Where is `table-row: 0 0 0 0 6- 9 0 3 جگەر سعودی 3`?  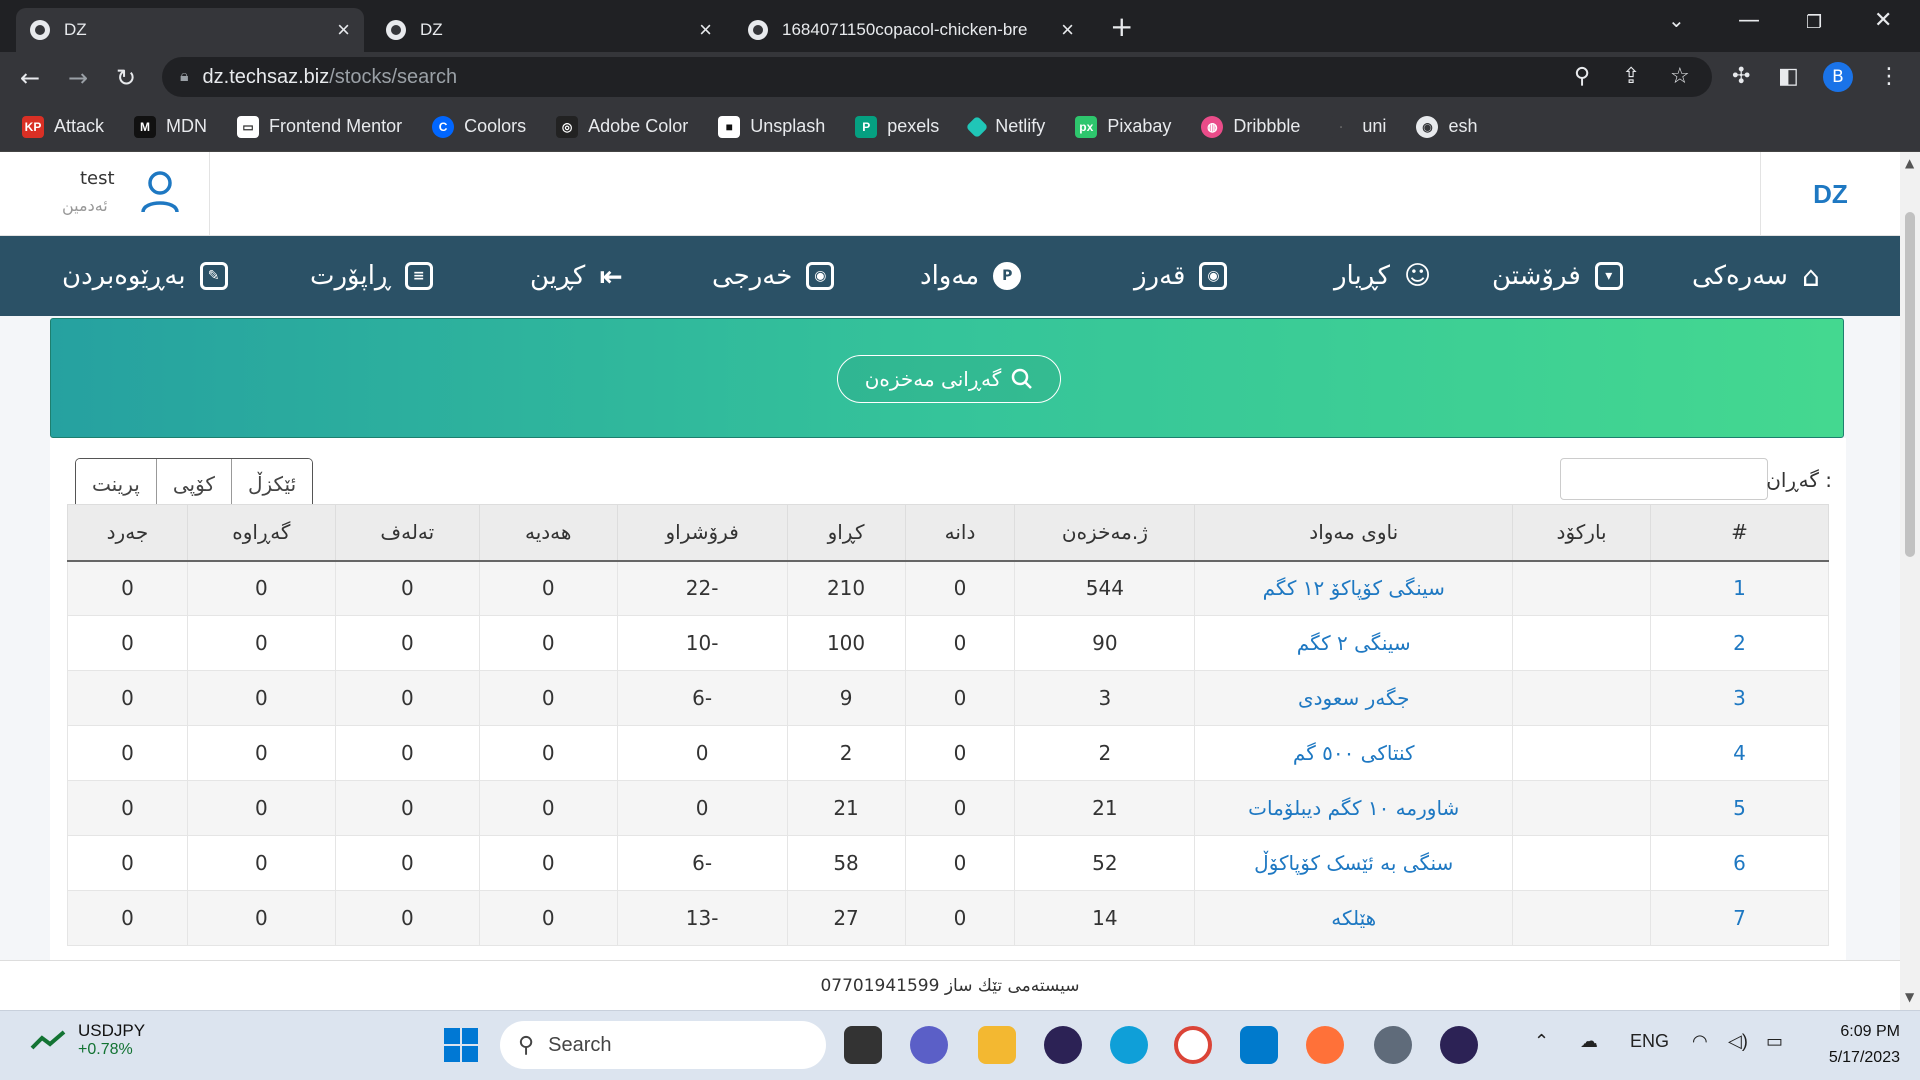
table-row: 0 0 0 0 6- 9 0 3 جگەر سعودی 3 is located at coordinates (948, 698).